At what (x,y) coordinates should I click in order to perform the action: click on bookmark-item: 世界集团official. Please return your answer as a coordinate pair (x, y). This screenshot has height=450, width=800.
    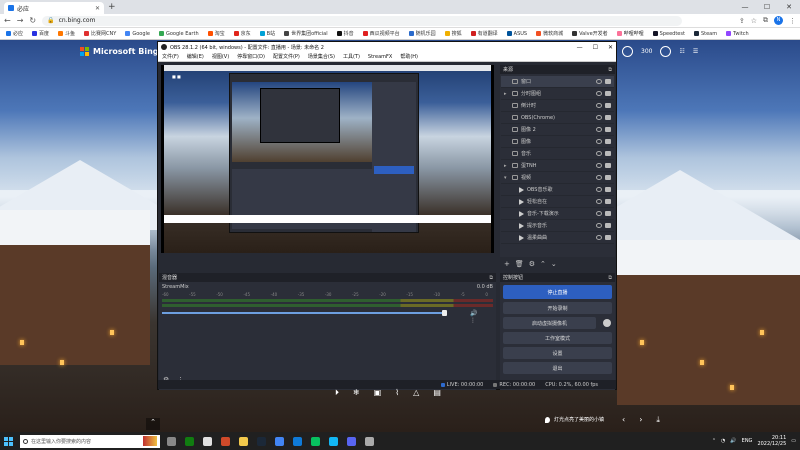
    Looking at the image, I should click on (306, 33).